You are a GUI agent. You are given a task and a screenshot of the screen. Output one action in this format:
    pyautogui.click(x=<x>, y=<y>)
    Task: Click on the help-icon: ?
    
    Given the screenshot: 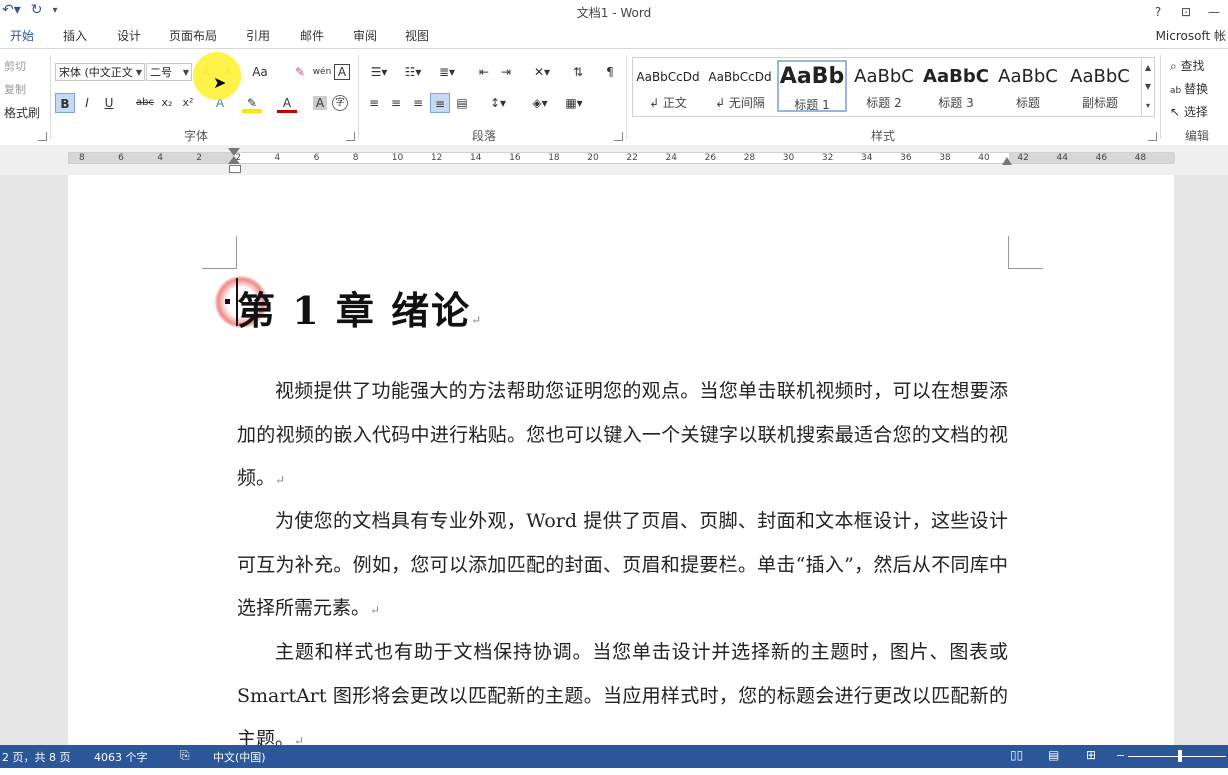 What is the action you would take?
    pyautogui.click(x=1158, y=12)
    